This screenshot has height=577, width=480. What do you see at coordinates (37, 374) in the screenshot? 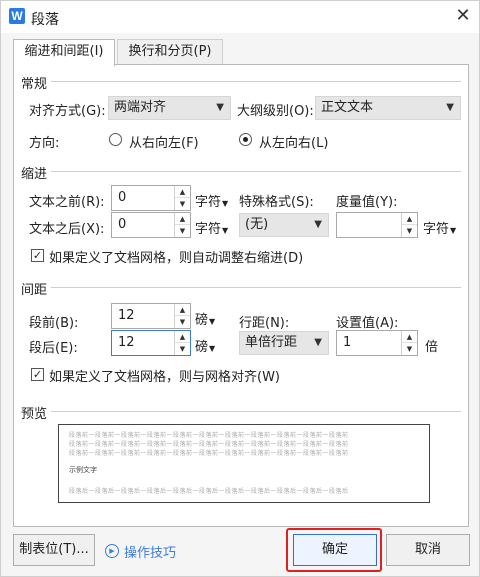
I see `grid-align-checkbox: ✓` at bounding box center [37, 374].